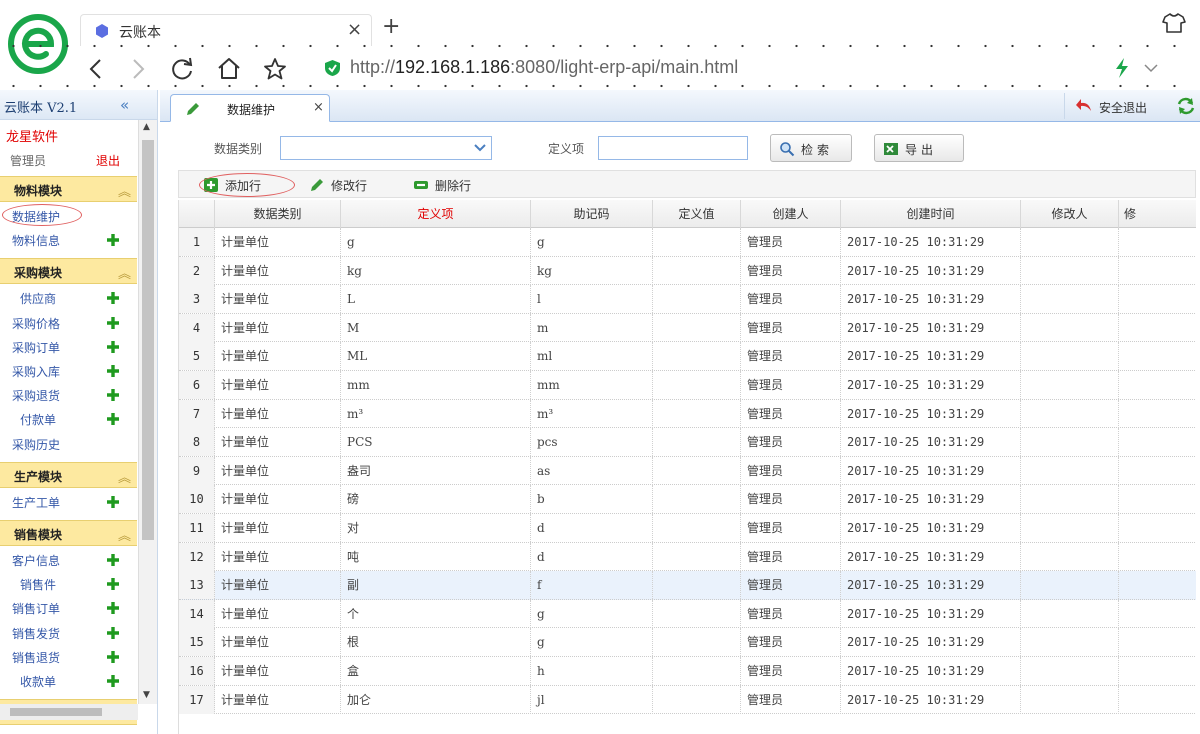  What do you see at coordinates (592, 214) in the screenshot?
I see `column-header: 助记码` at bounding box center [592, 214].